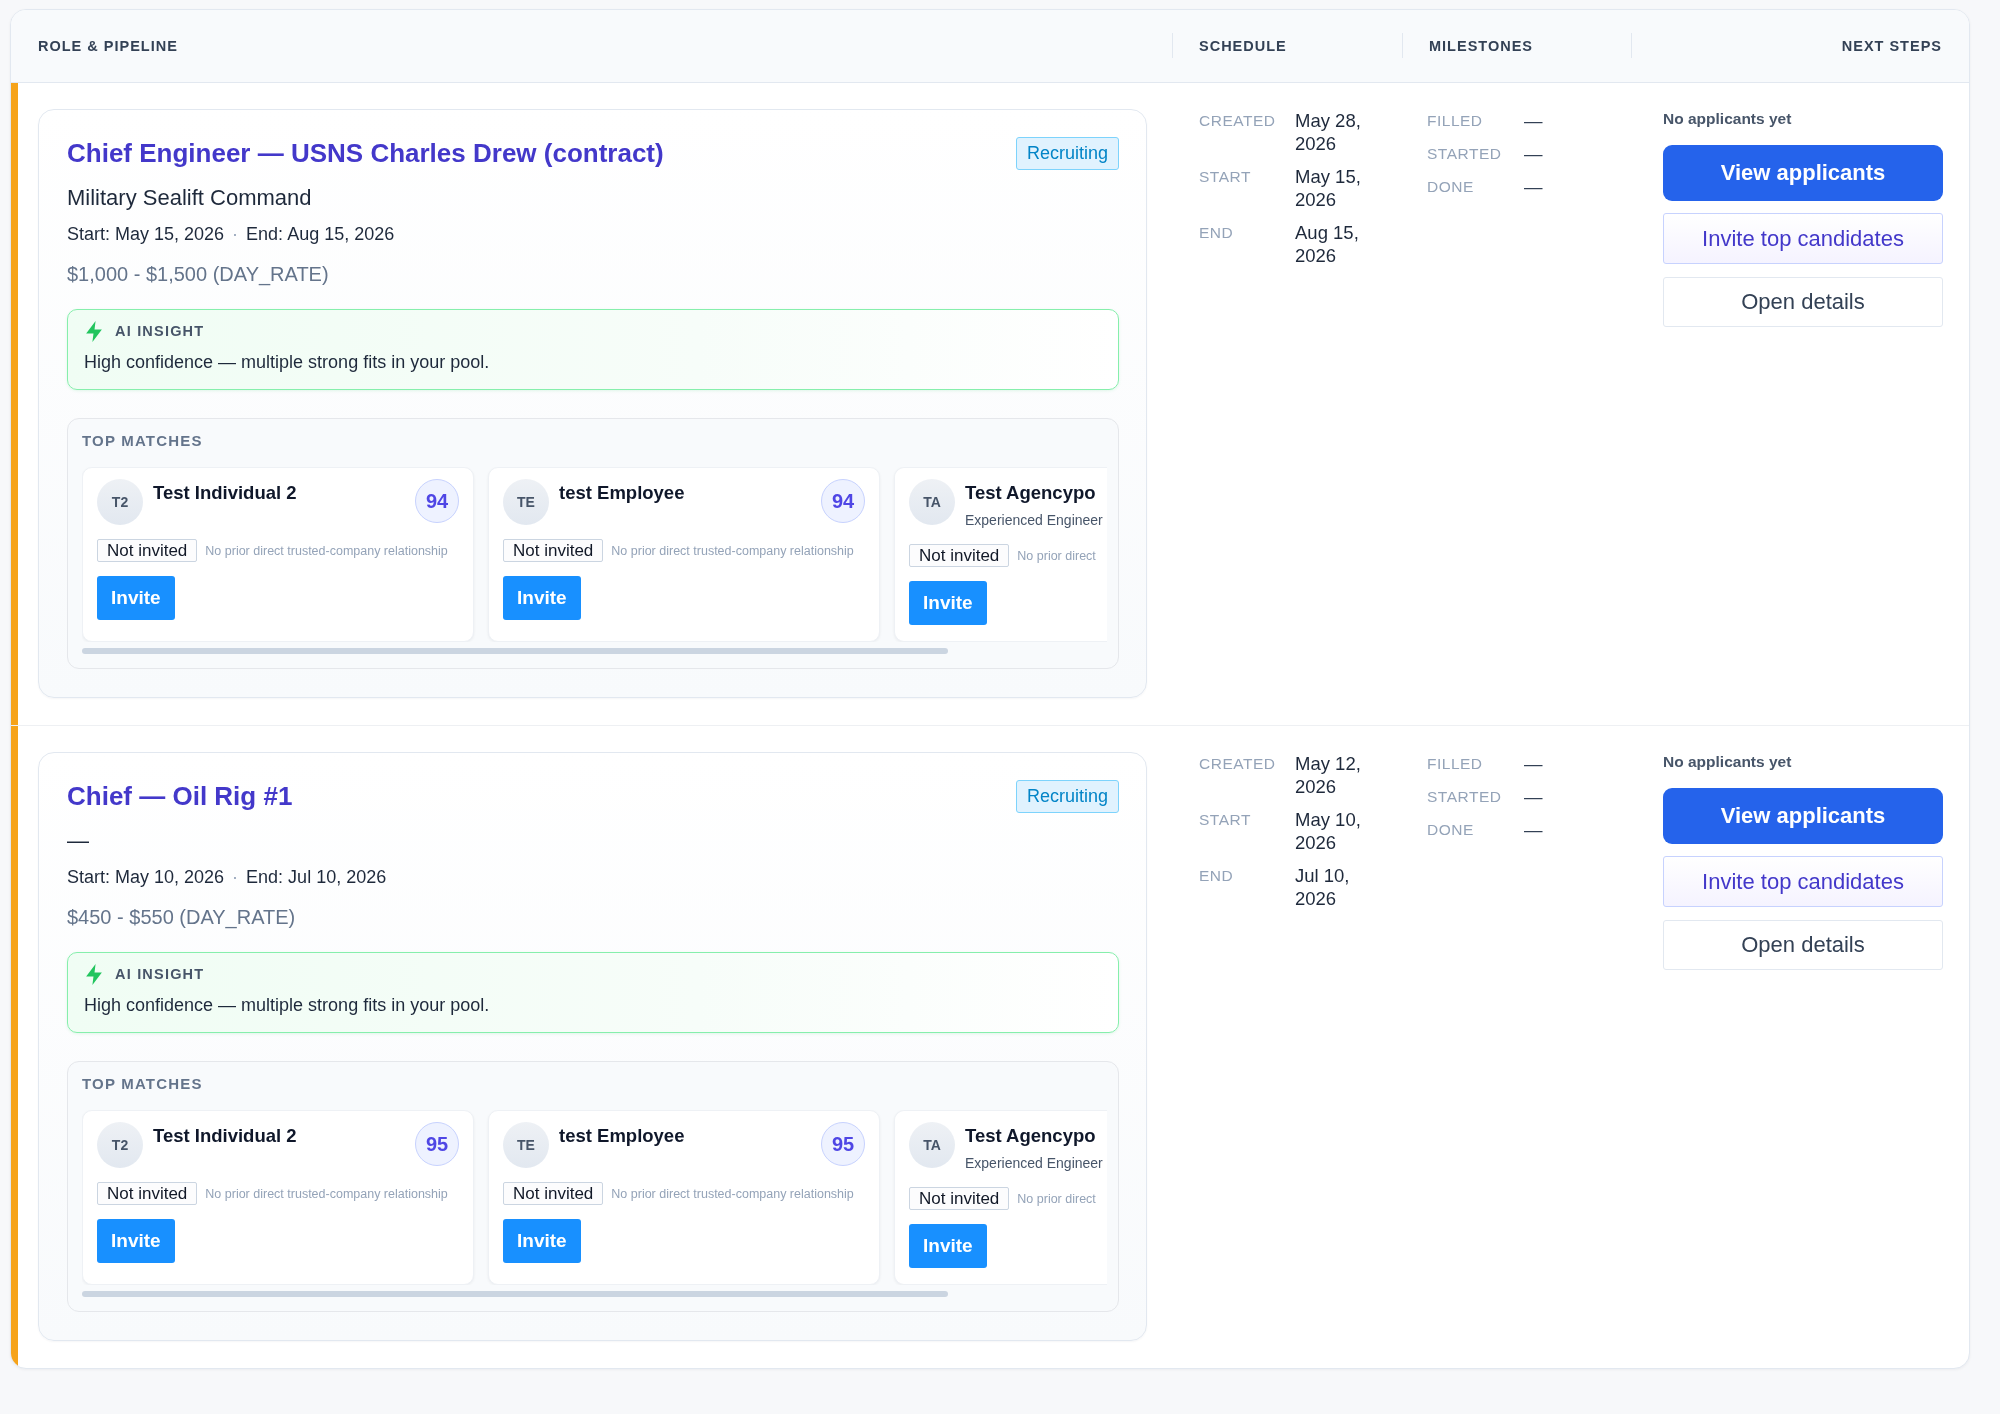  What do you see at coordinates (78, 841) in the screenshot?
I see `company-name: —` at bounding box center [78, 841].